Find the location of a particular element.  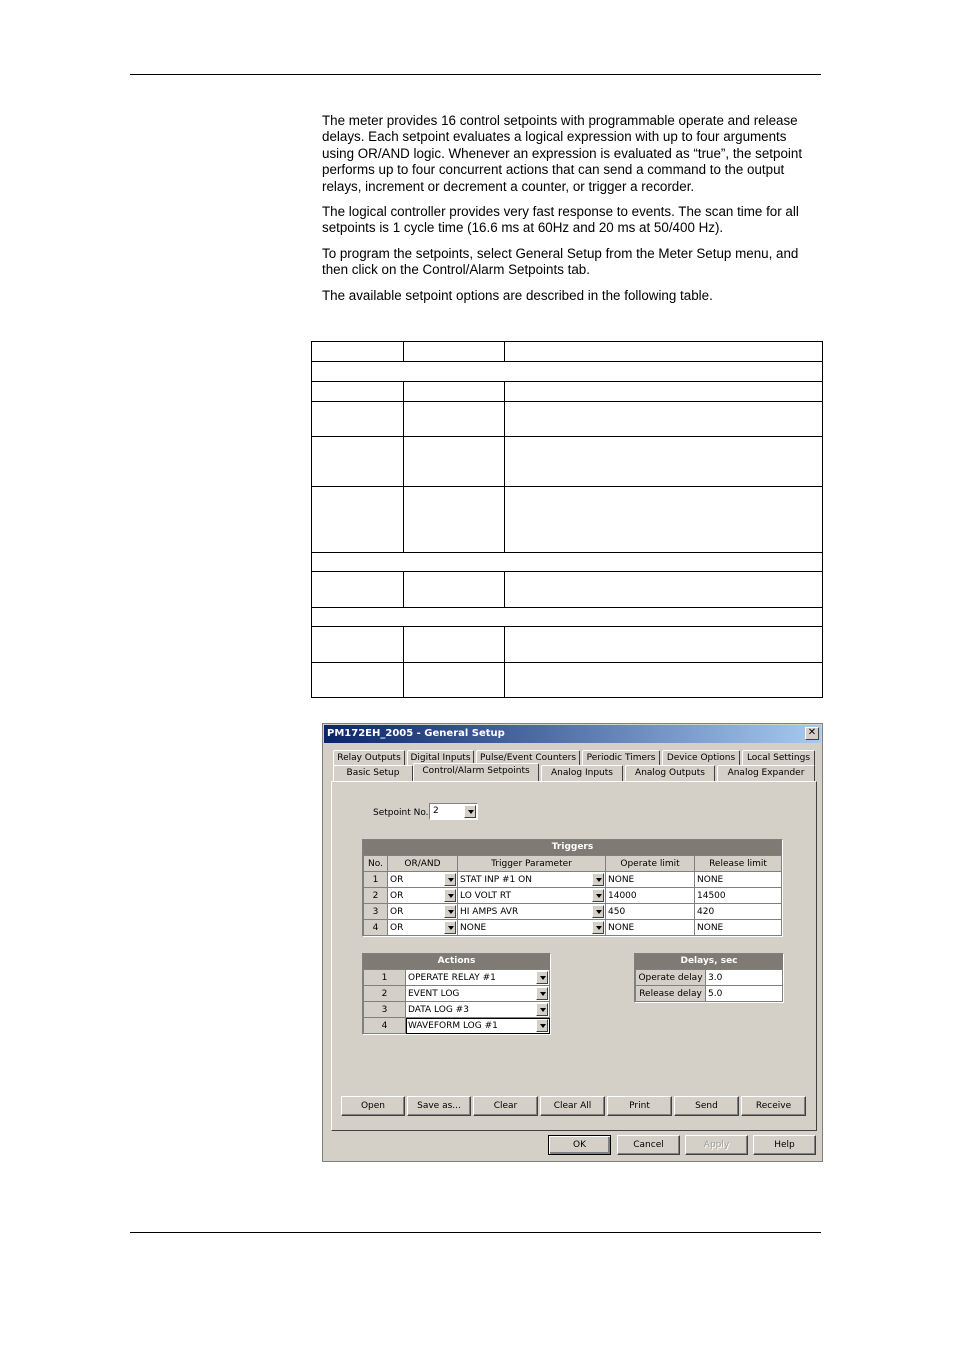

trigger-no: 3 is located at coordinates (375, 911).